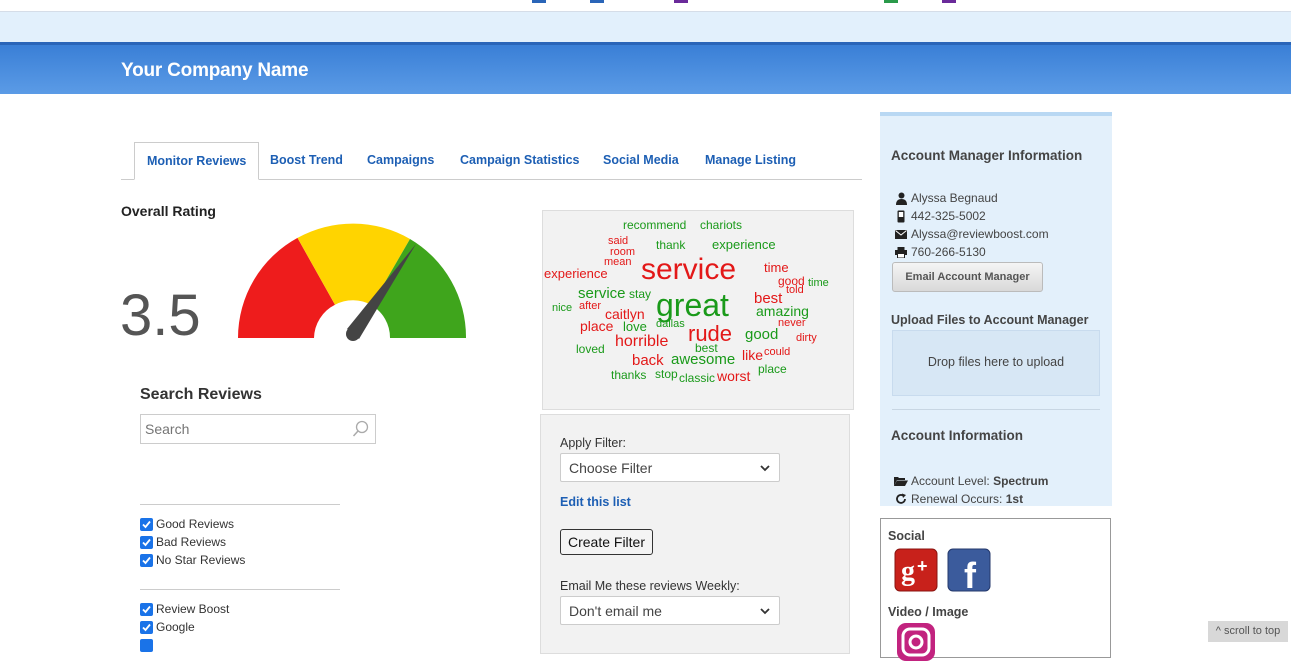 The image size is (1291, 661). What do you see at coordinates (197, 161) in the screenshot?
I see `tab-monitor-reviews: Monitor Reviews` at bounding box center [197, 161].